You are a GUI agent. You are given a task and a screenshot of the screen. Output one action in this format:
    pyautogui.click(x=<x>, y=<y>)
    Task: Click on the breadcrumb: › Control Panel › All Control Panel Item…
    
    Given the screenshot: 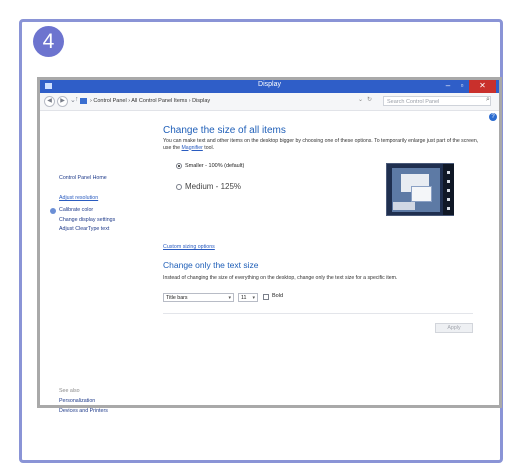 What is the action you would take?
    pyautogui.click(x=196, y=101)
    